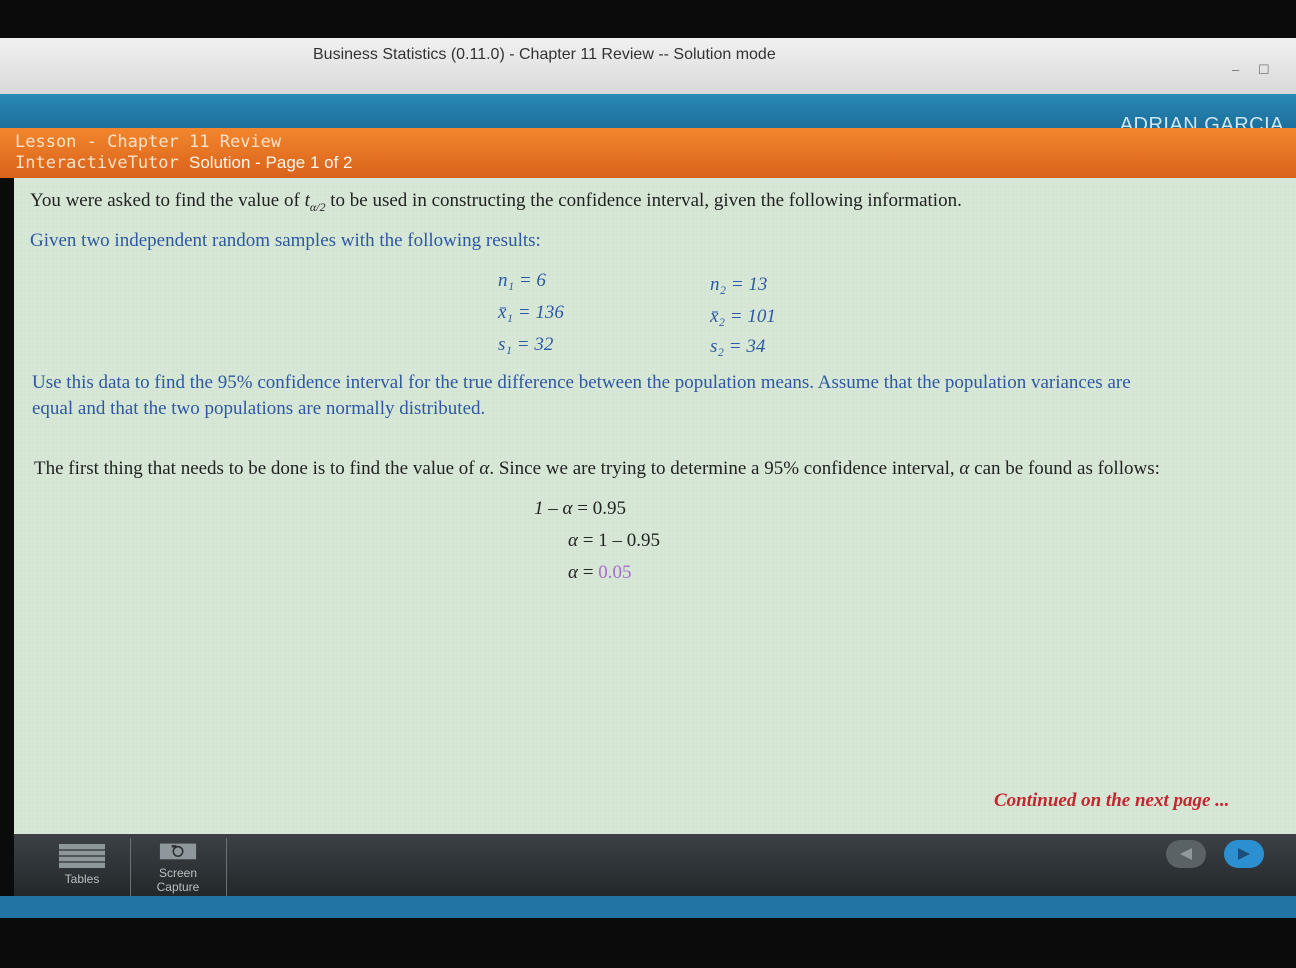 Image resolution: width=1296 pixels, height=968 pixels. Describe the element at coordinates (553, 508) in the screenshot. I see `eq1-lhs: 1 – α` at that location.